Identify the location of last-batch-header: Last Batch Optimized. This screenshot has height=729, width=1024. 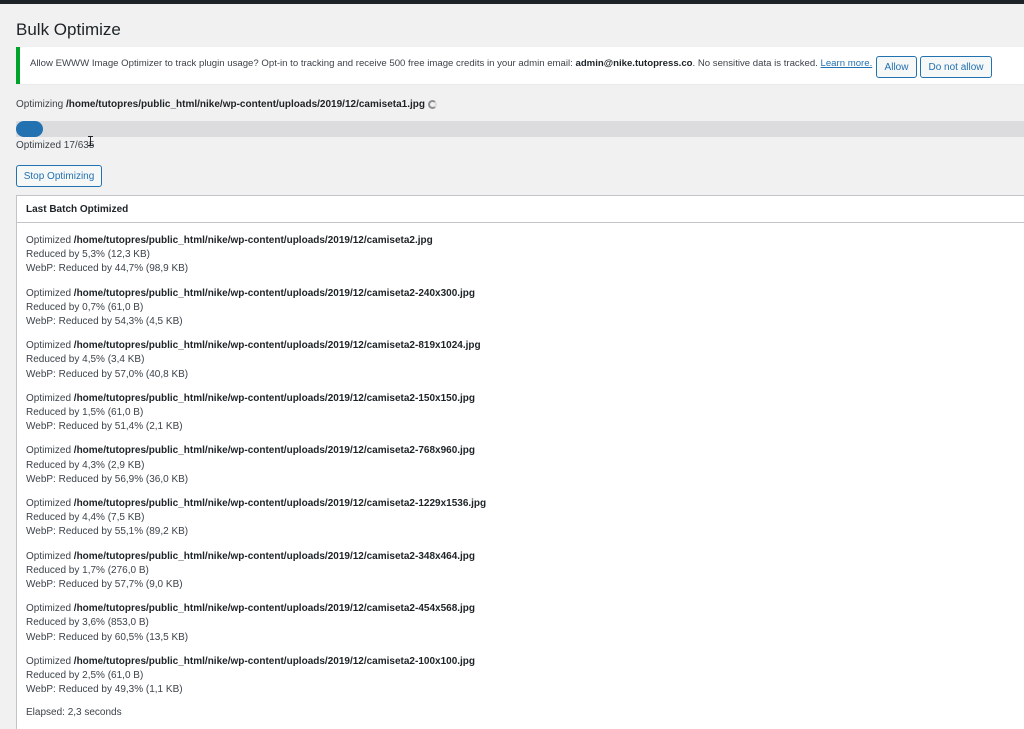
(520, 209).